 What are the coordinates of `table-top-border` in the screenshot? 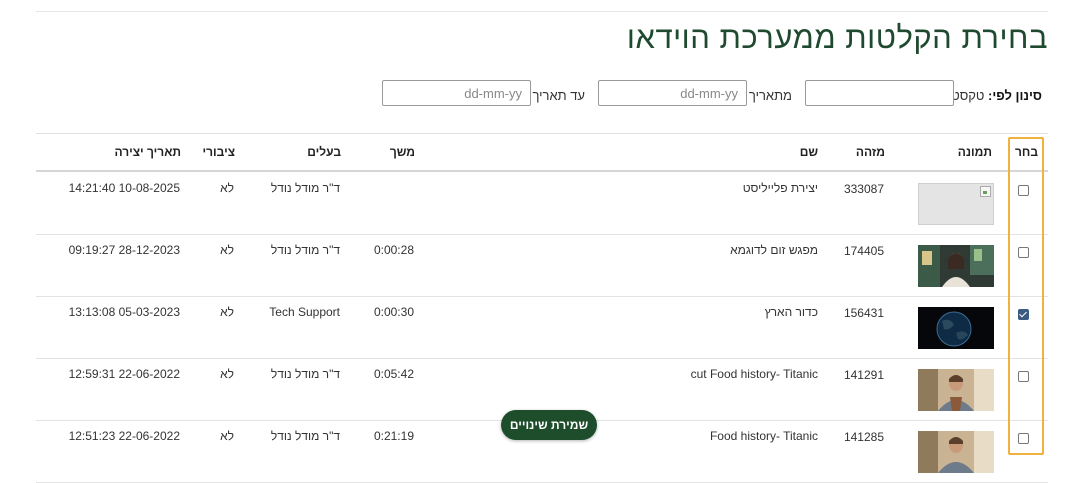 It's located at (542, 133).